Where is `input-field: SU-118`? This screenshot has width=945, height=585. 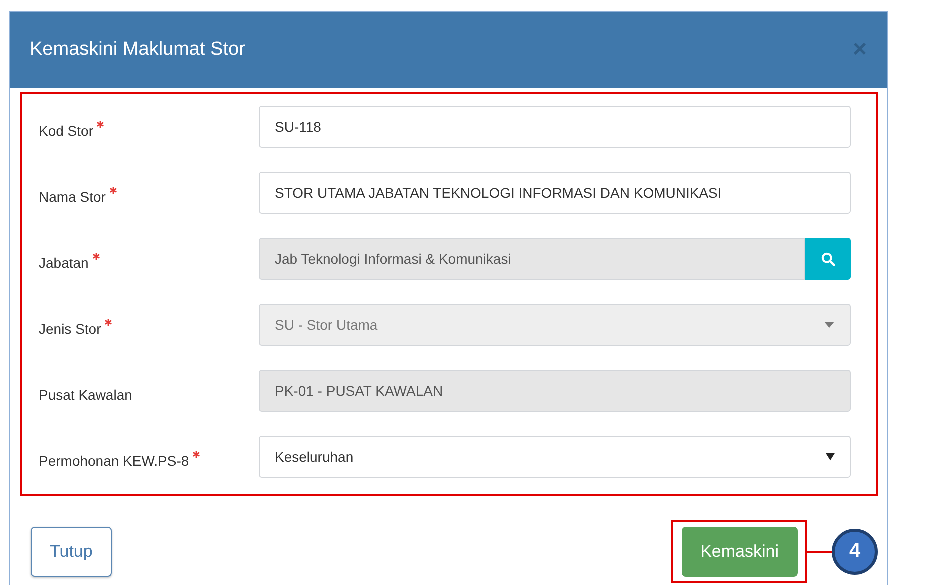 input-field: SU-118 is located at coordinates (555, 127).